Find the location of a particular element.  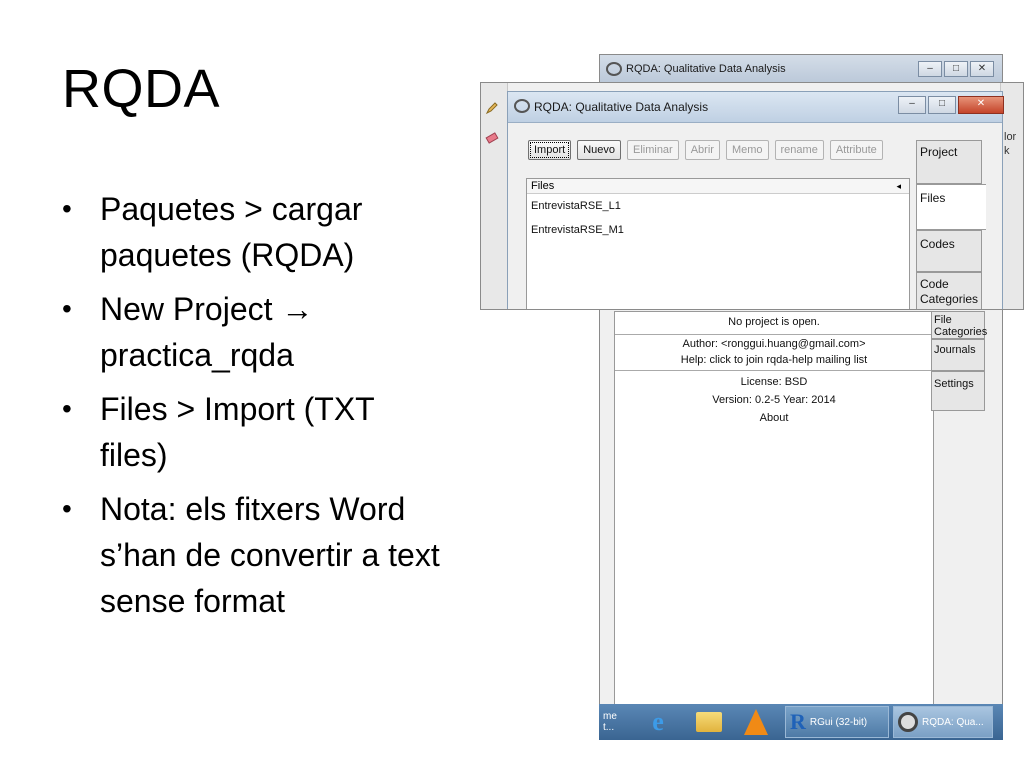

window-titlebar: RQDA: Qualitative Data Analysis – □ ✕ is located at coordinates (756, 107).